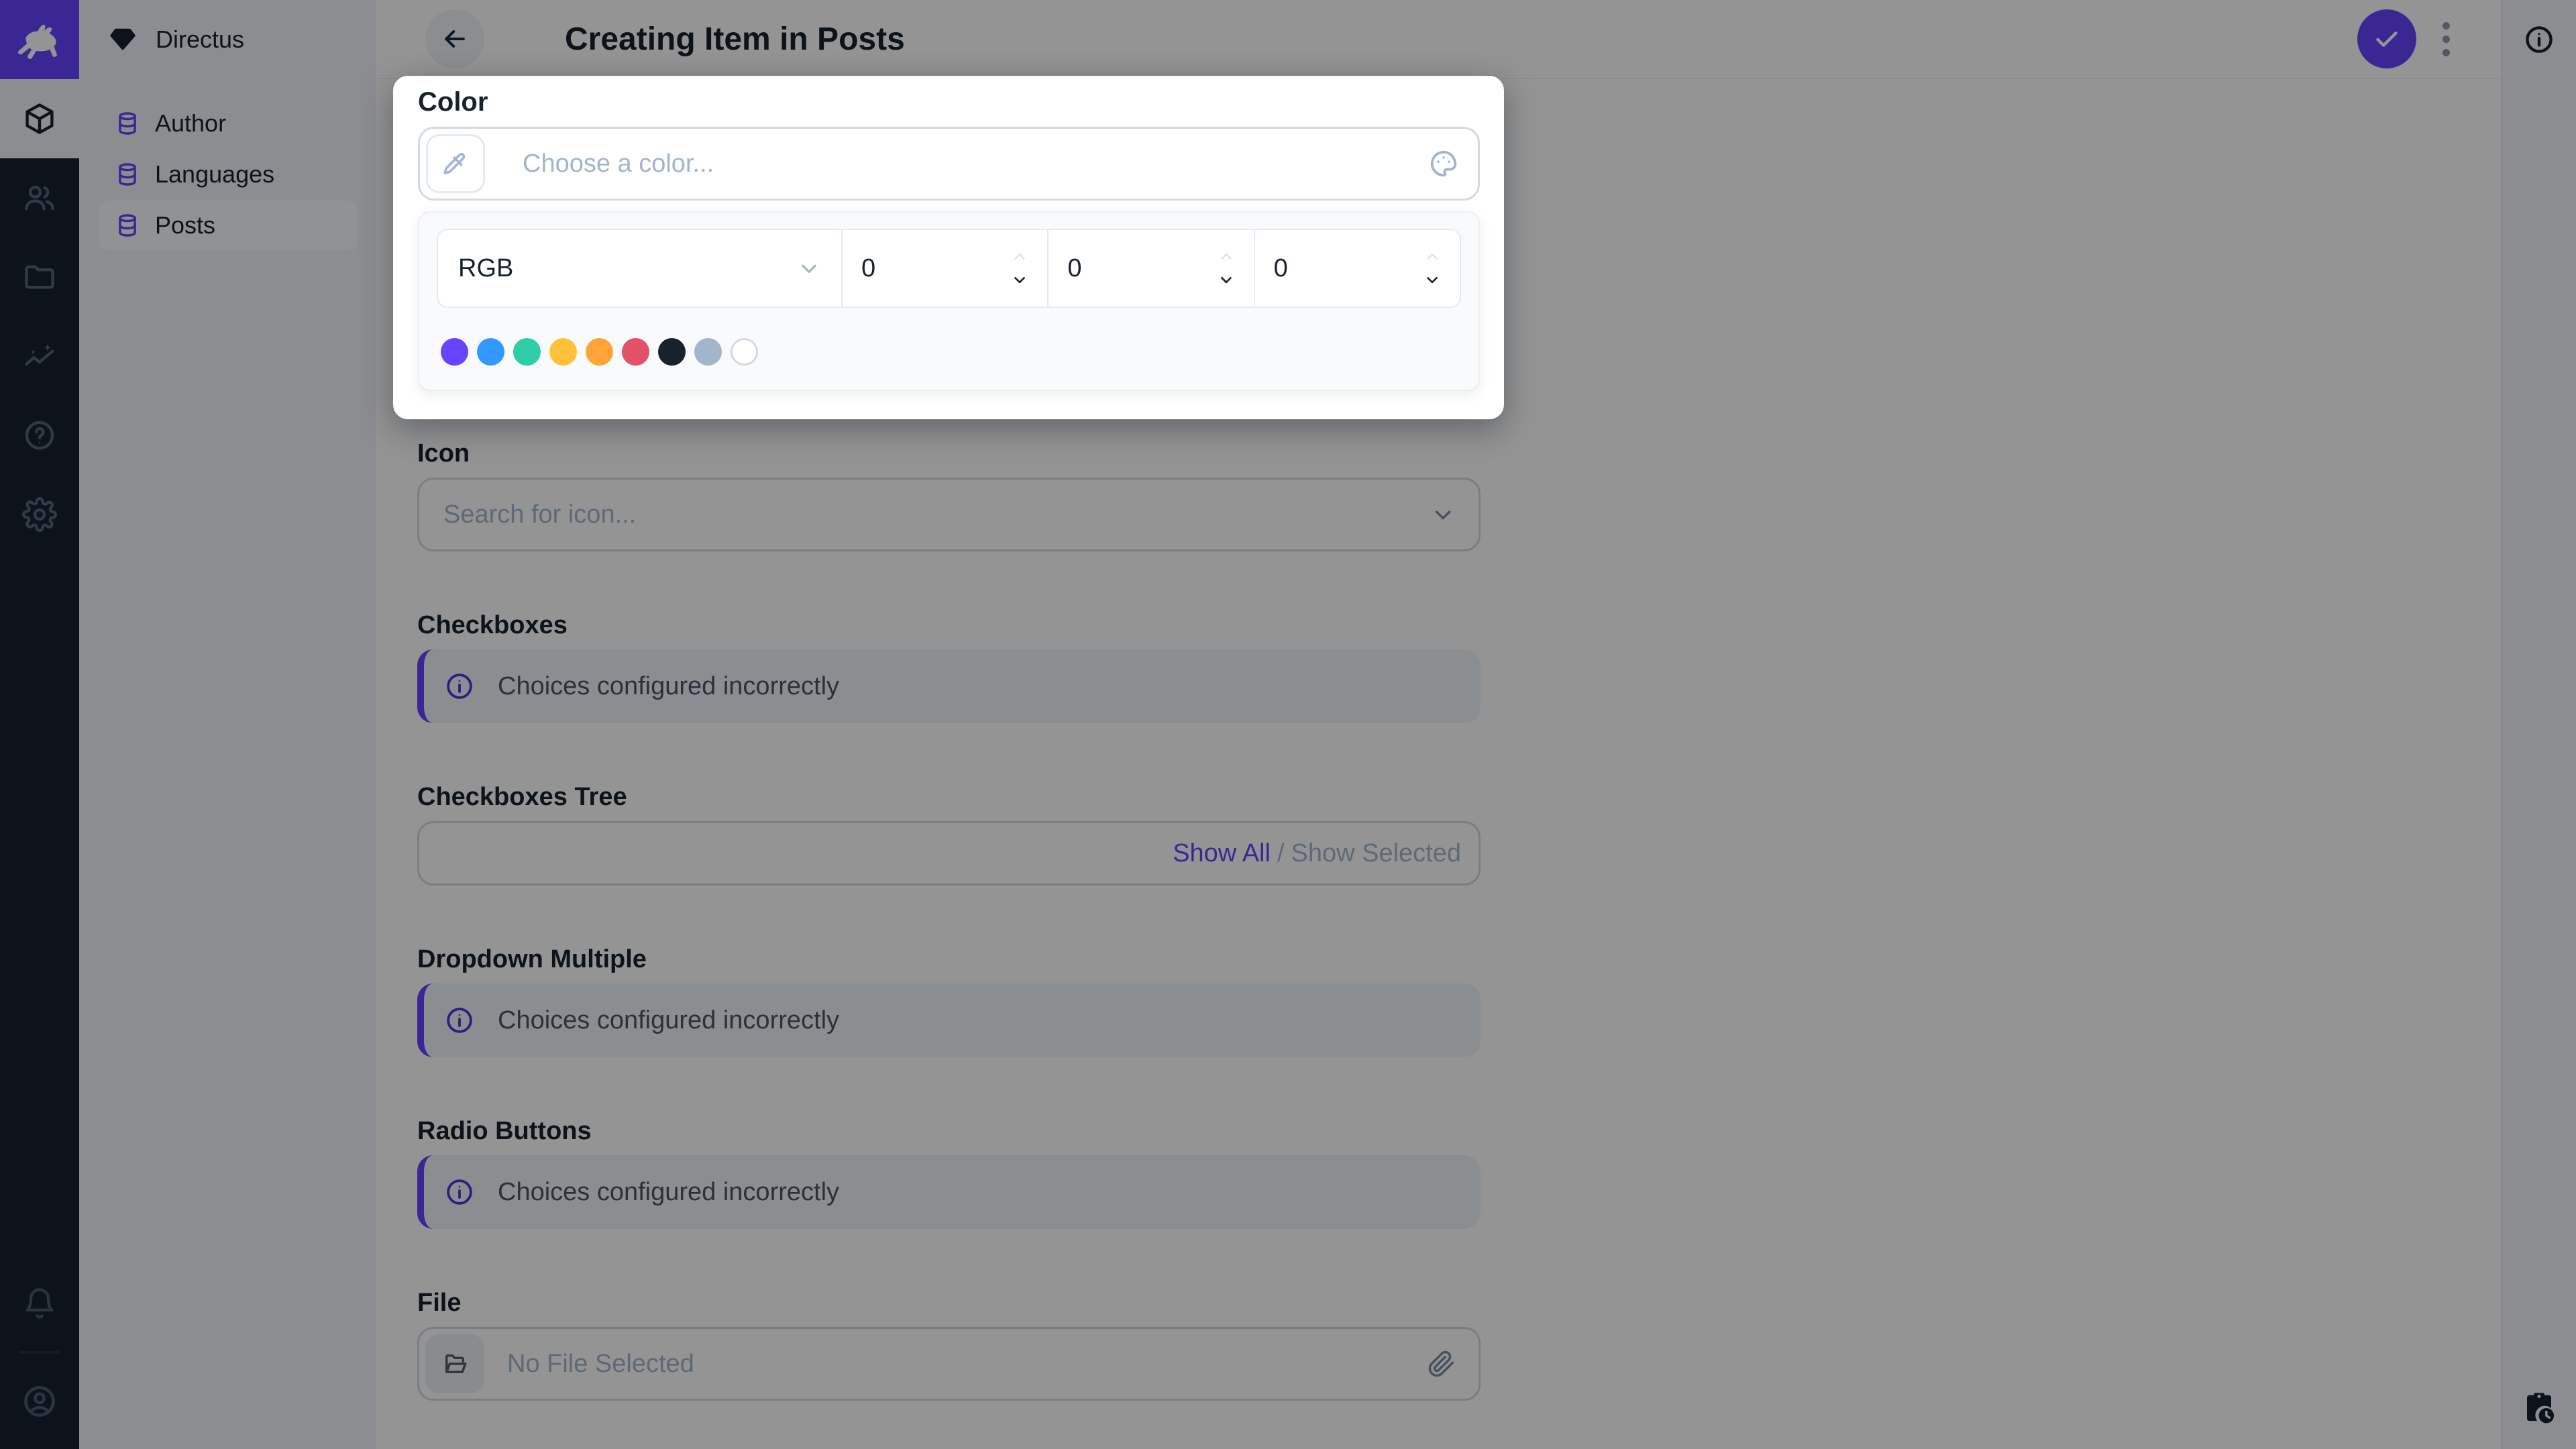 The image size is (2576, 1449). Describe the element at coordinates (453, 102) in the screenshot. I see `field-label: Color` at that location.